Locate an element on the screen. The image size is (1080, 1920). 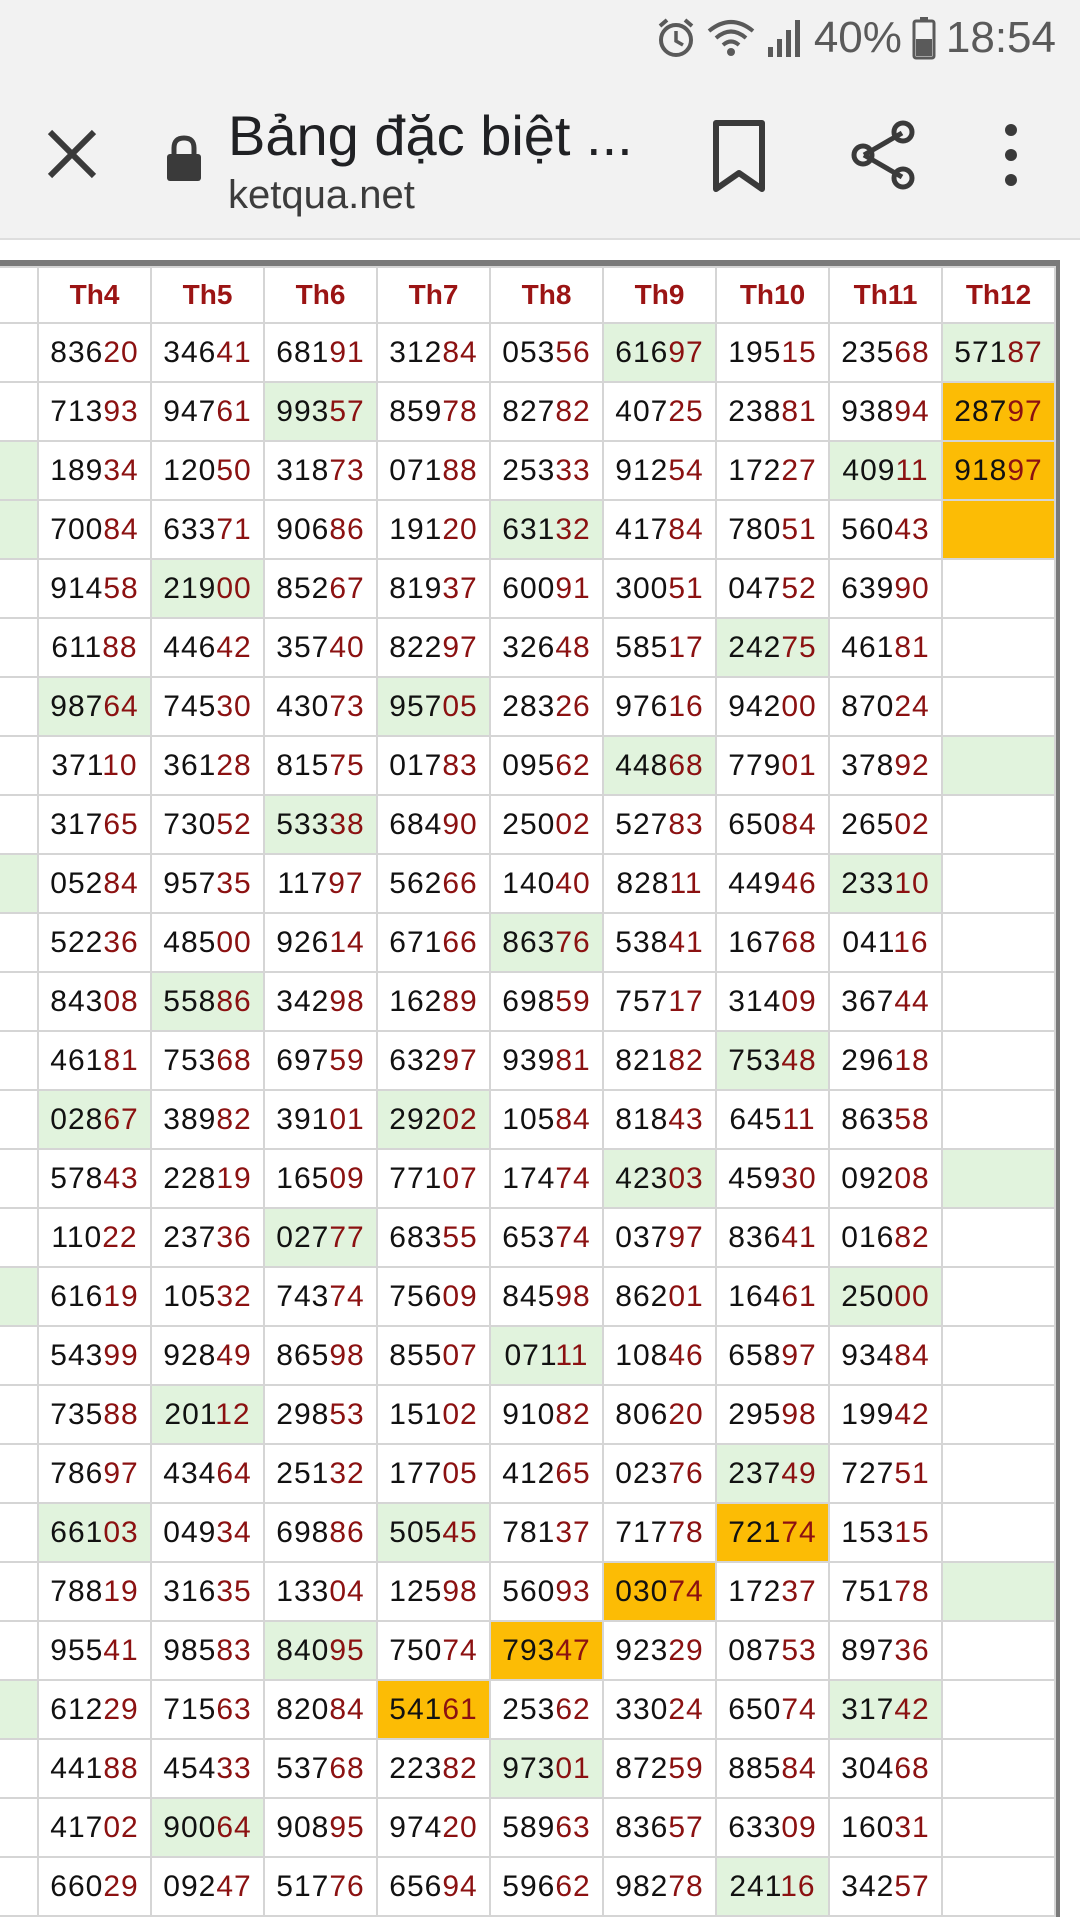
result-cell: 23736 is located at coordinates (207, 1237).